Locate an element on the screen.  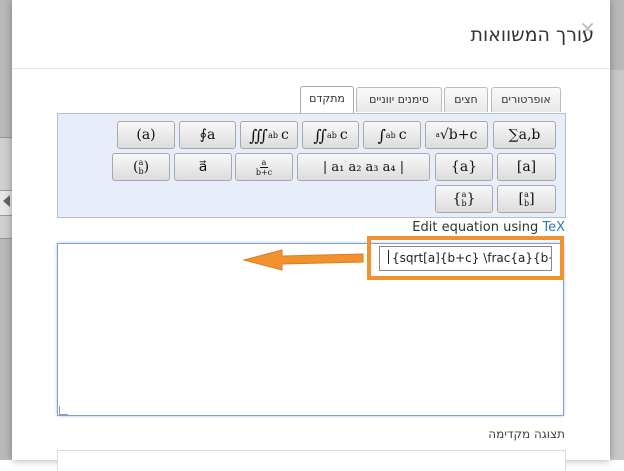
annotation-overlay is located at coordinates (303, 260).